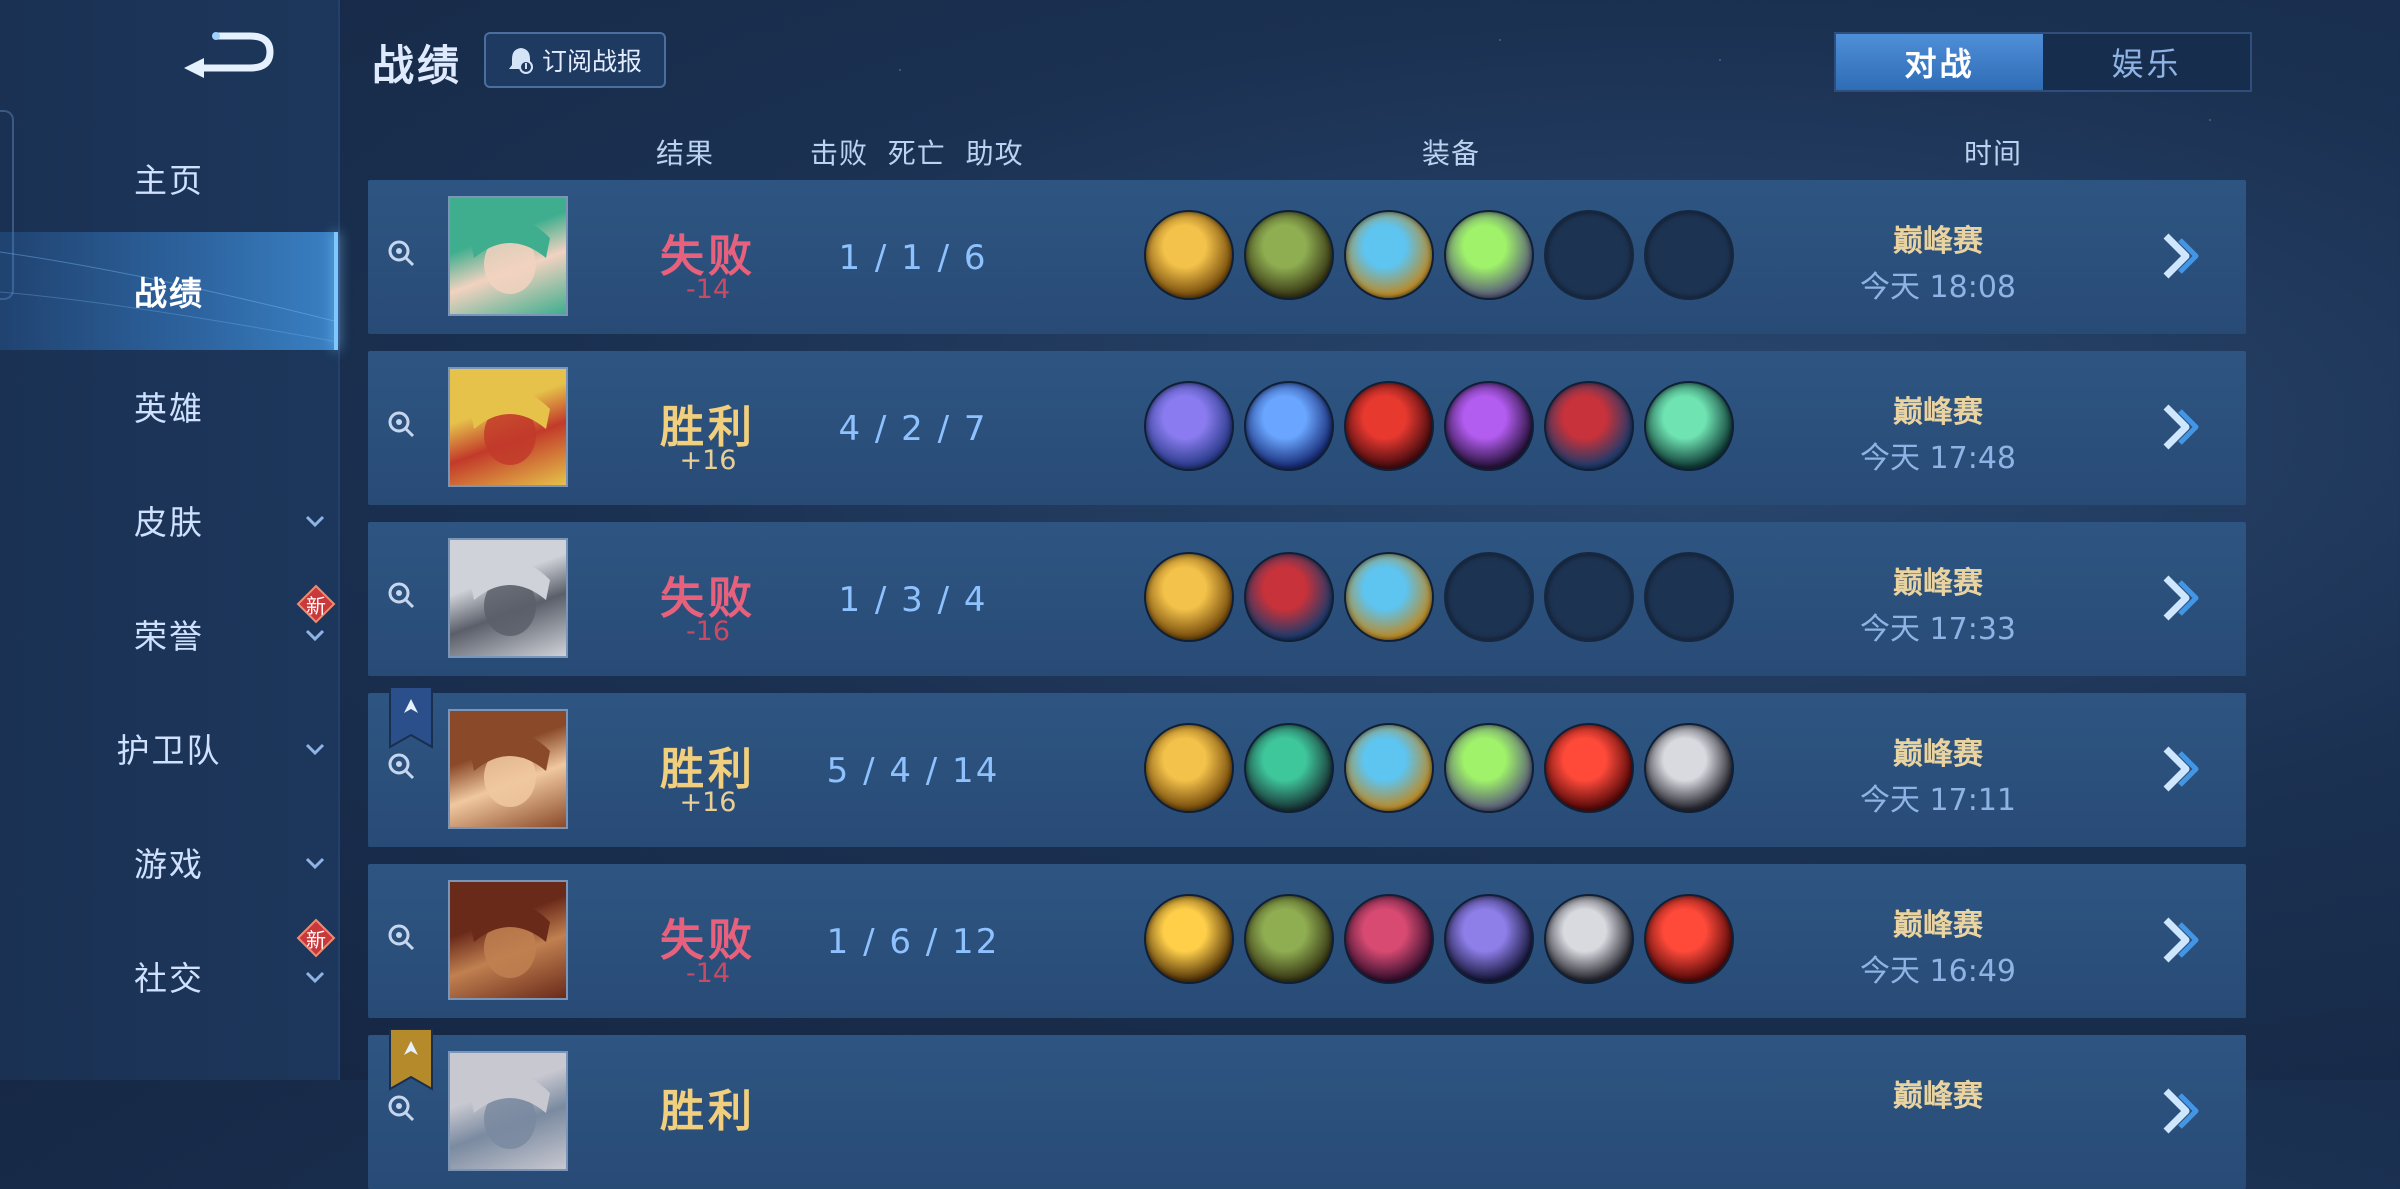 This screenshot has height=1189, width=2400. I want to click on subscribe-label: 订阅战报, so click(591, 61).